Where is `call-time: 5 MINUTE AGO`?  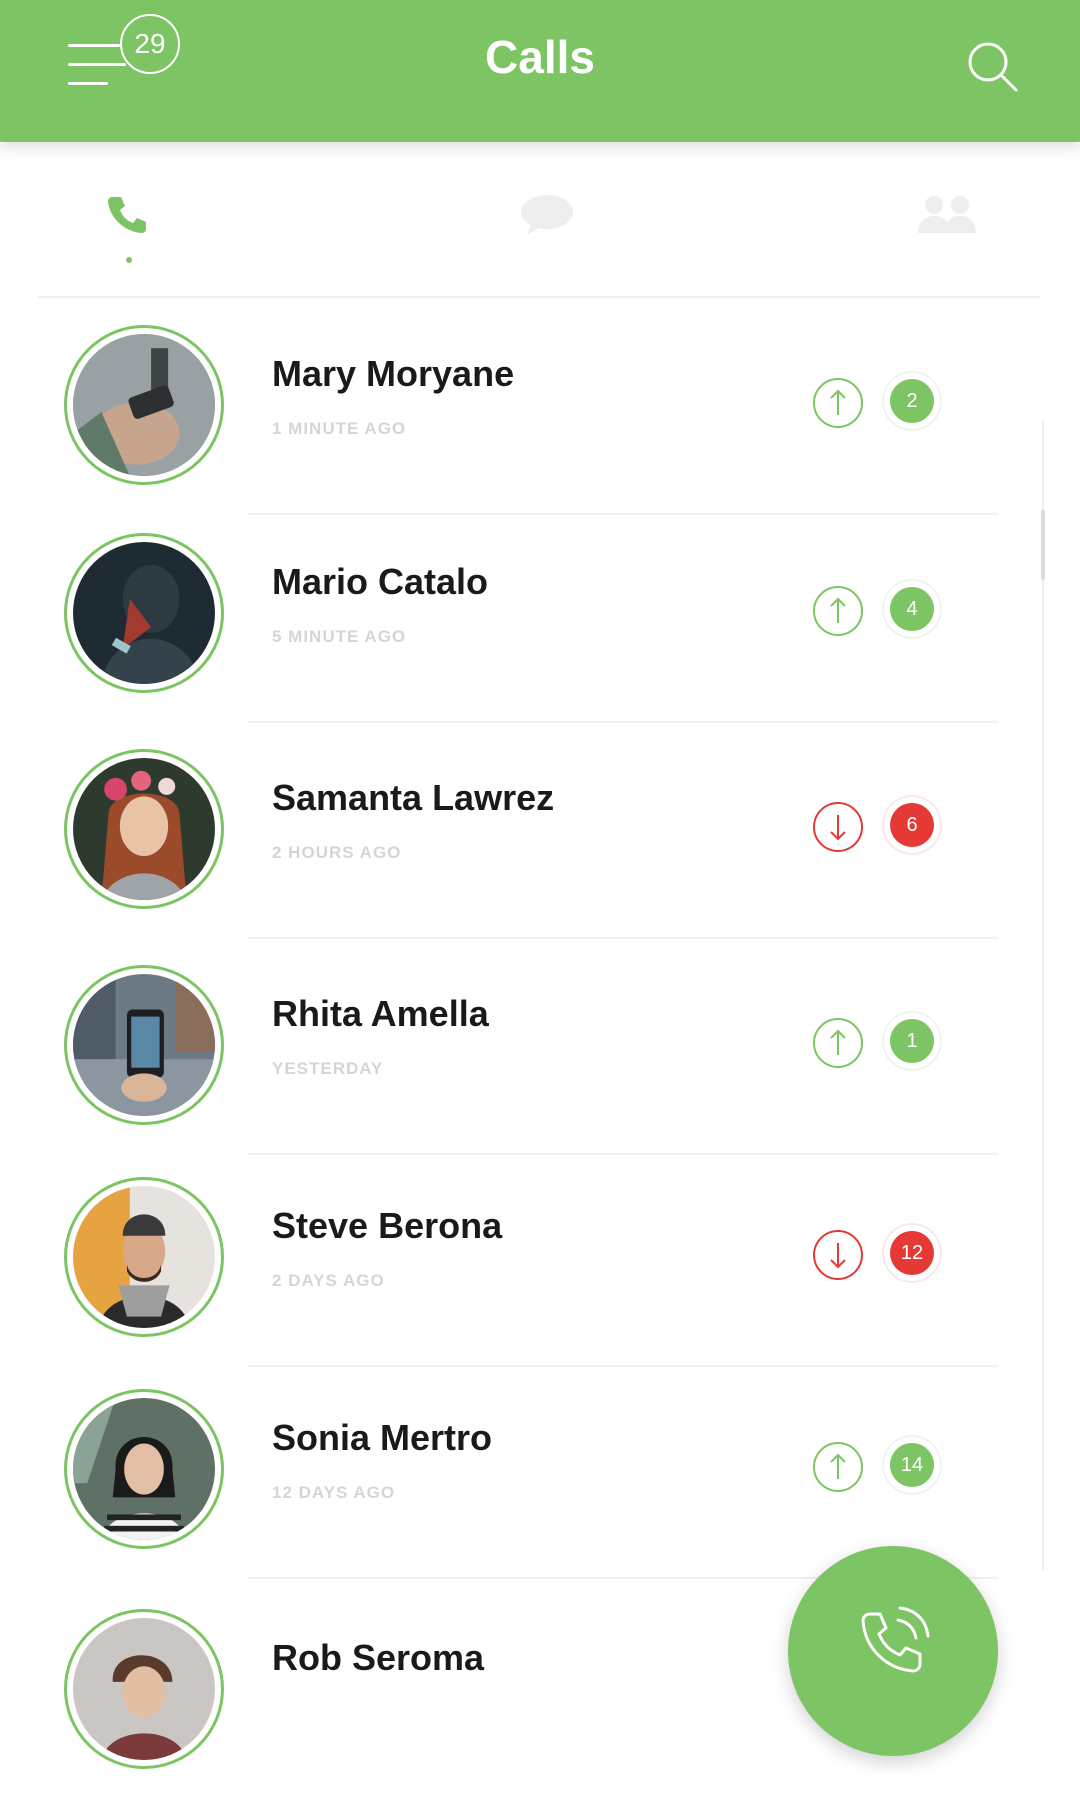
call-time: 5 MINUTE AGO is located at coordinates (339, 636).